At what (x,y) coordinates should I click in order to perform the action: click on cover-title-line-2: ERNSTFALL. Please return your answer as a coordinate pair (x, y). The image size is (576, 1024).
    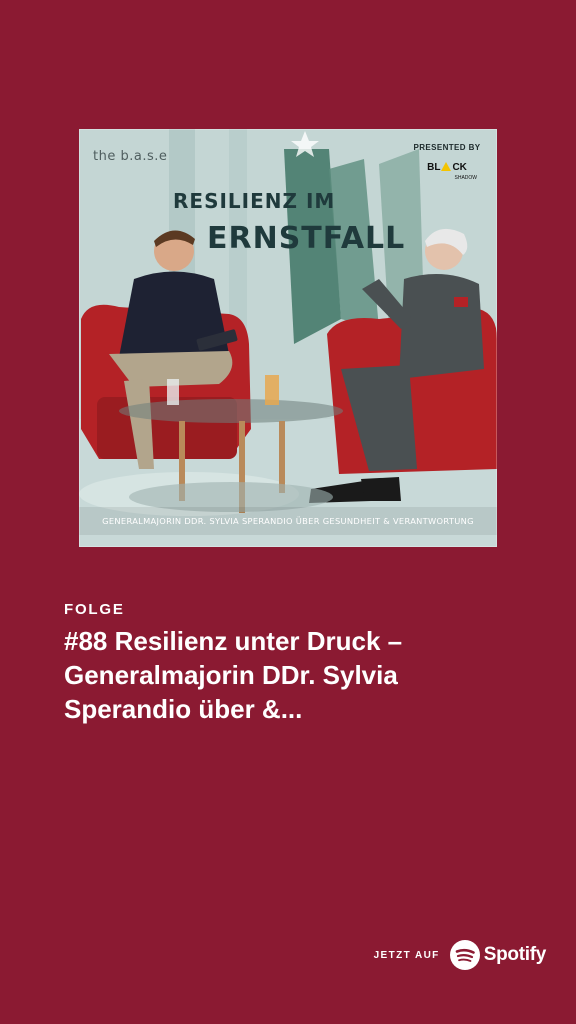
    Looking at the image, I should click on (306, 238).